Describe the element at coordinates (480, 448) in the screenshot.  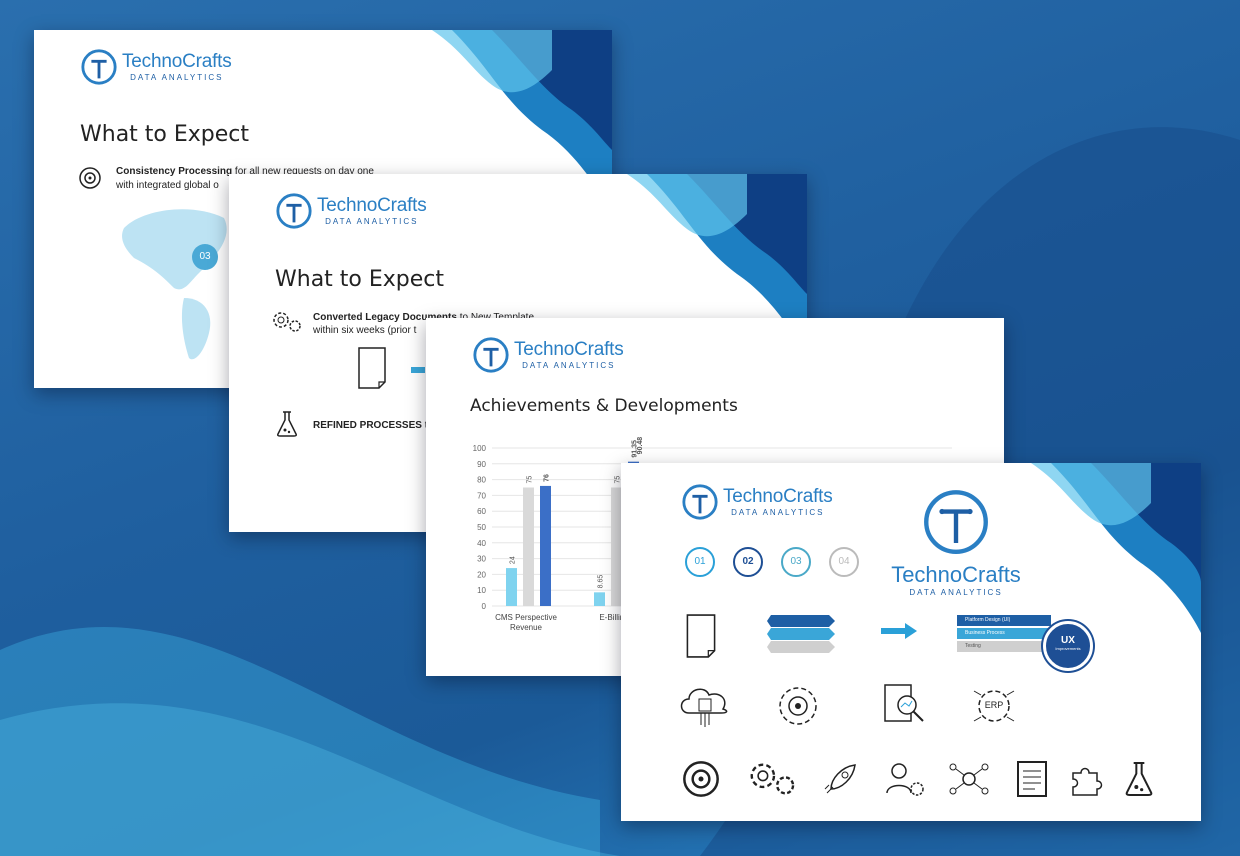
I see `y-tick-label: 100` at that location.